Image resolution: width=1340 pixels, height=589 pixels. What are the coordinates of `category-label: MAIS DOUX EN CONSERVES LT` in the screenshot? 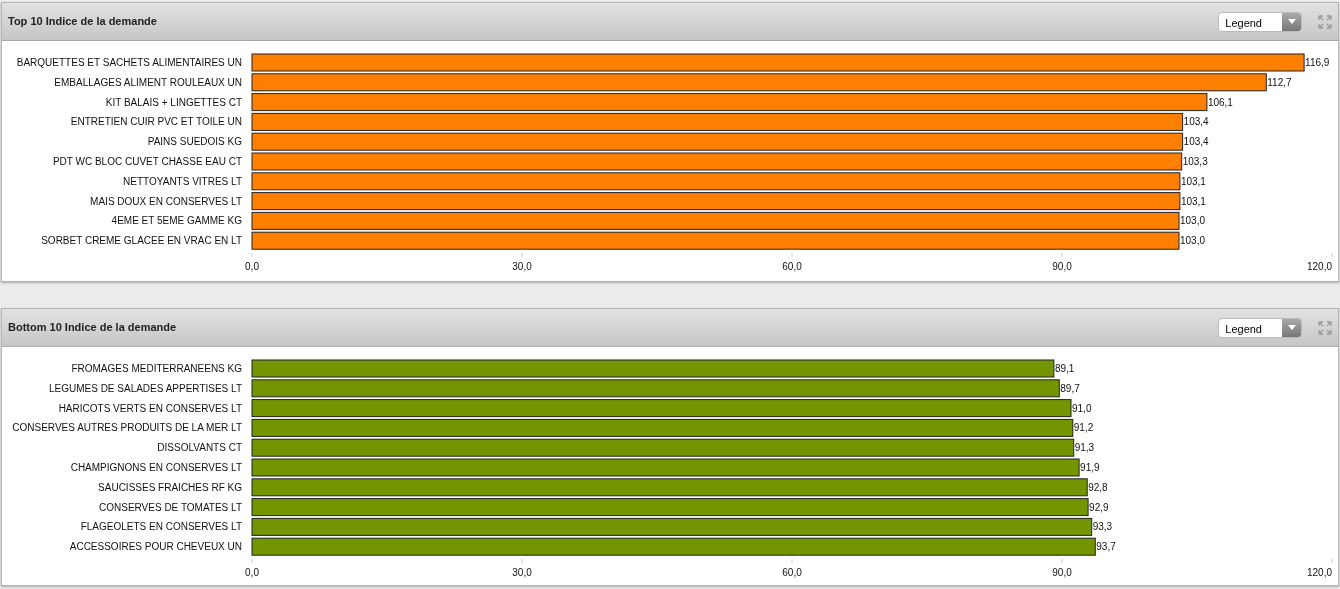 It's located at (166, 201).